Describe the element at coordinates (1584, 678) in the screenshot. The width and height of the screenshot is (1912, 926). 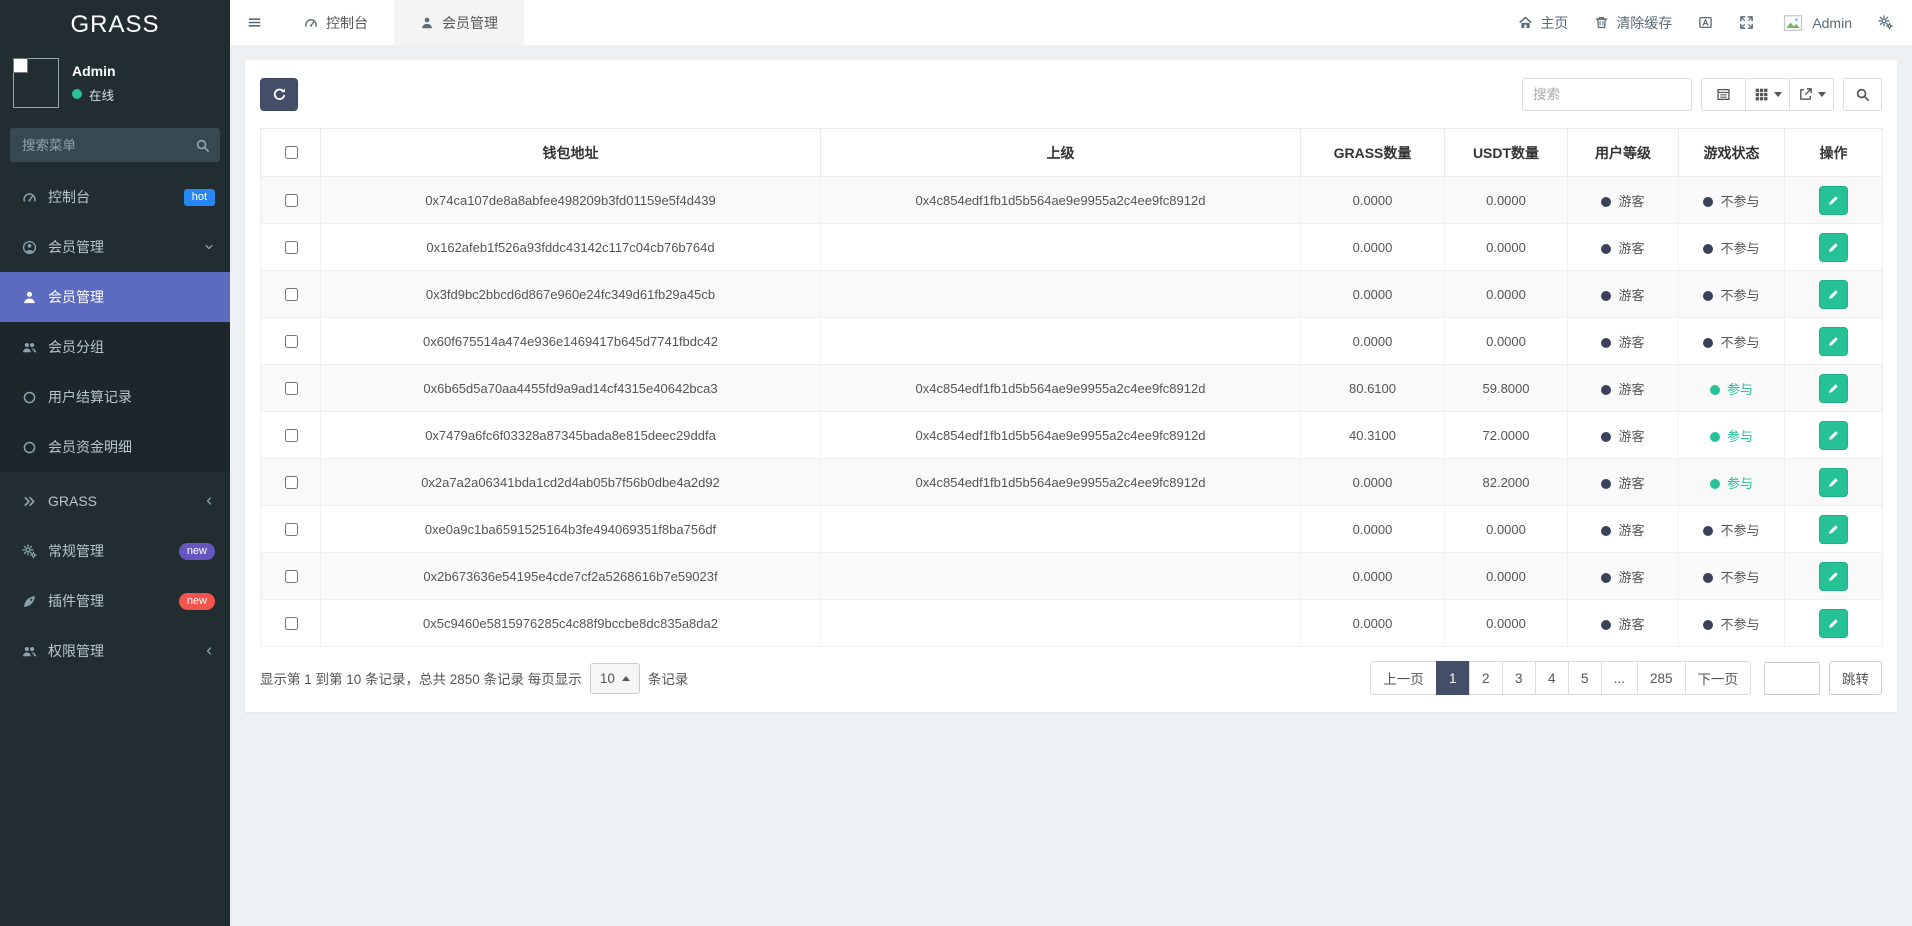
I see `page-button-5: 5` at that location.